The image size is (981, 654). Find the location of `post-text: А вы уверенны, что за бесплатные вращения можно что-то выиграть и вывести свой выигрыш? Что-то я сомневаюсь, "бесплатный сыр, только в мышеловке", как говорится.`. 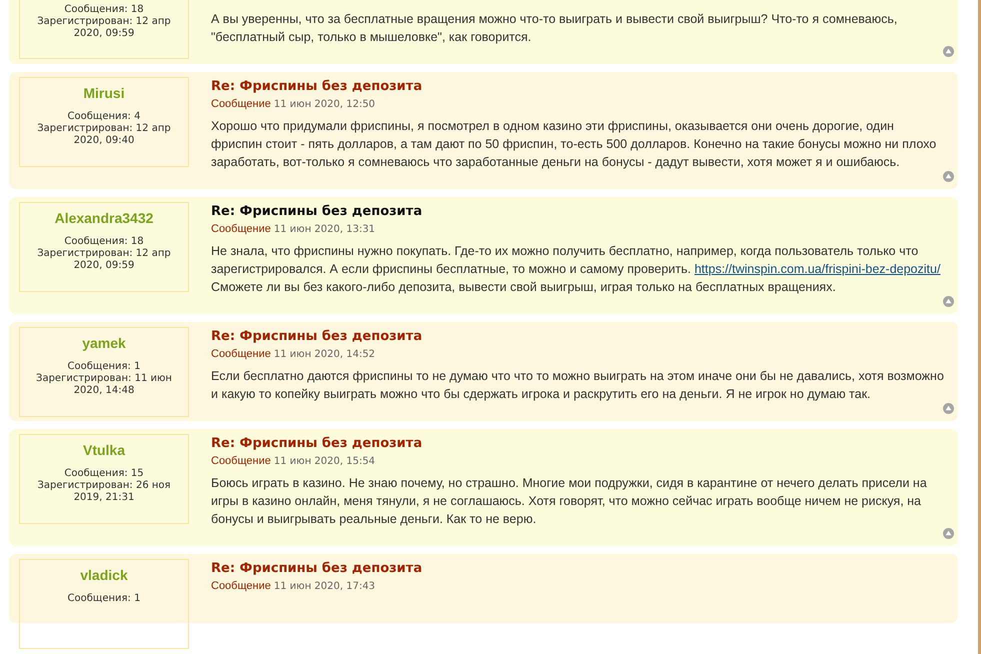

post-text: А вы уверенны, что за бесплатные вращения можно что-то выиграть и вывести свой выигрыш? Что-то я сомневаюсь, "бесплатный сыр, только в мышеловке", как говорится. is located at coordinates (554, 28).